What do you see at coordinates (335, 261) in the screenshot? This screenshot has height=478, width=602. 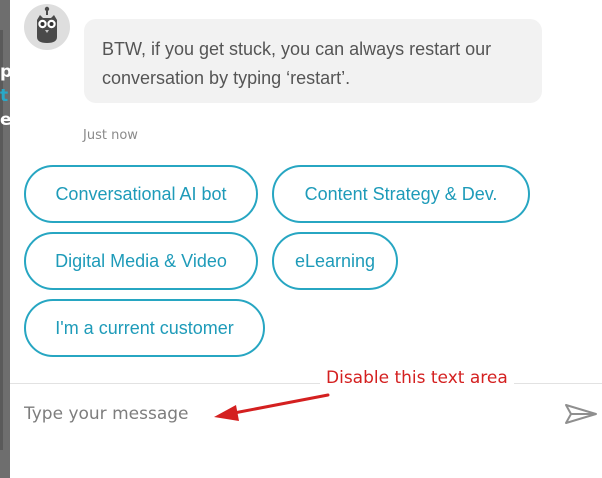 I see `quick-reply-elearning: eLearning` at bounding box center [335, 261].